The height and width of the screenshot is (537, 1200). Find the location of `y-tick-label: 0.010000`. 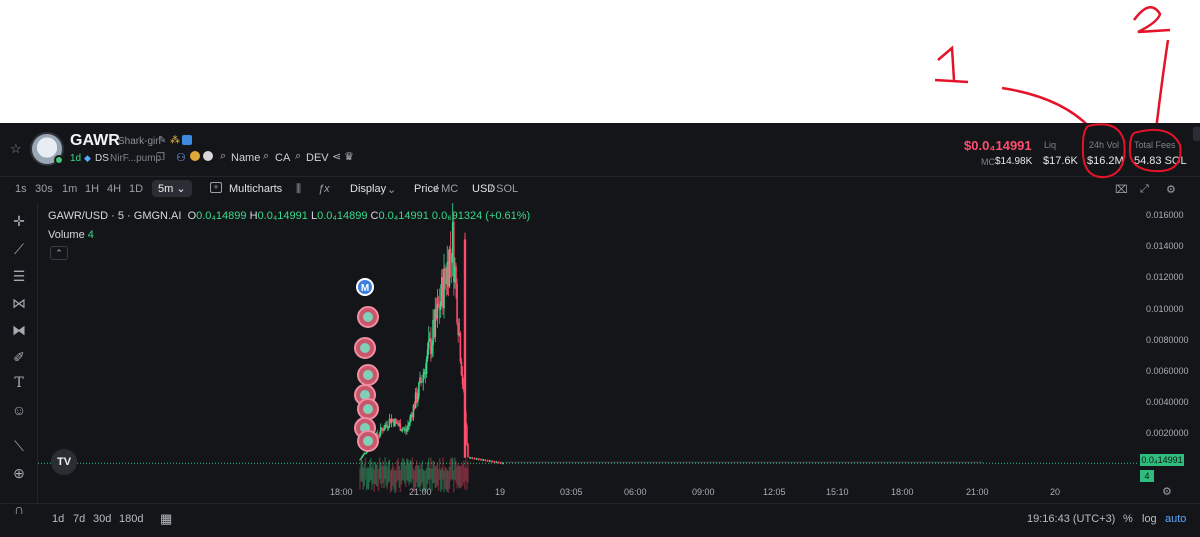

y-tick-label: 0.010000 is located at coordinates (1165, 308).